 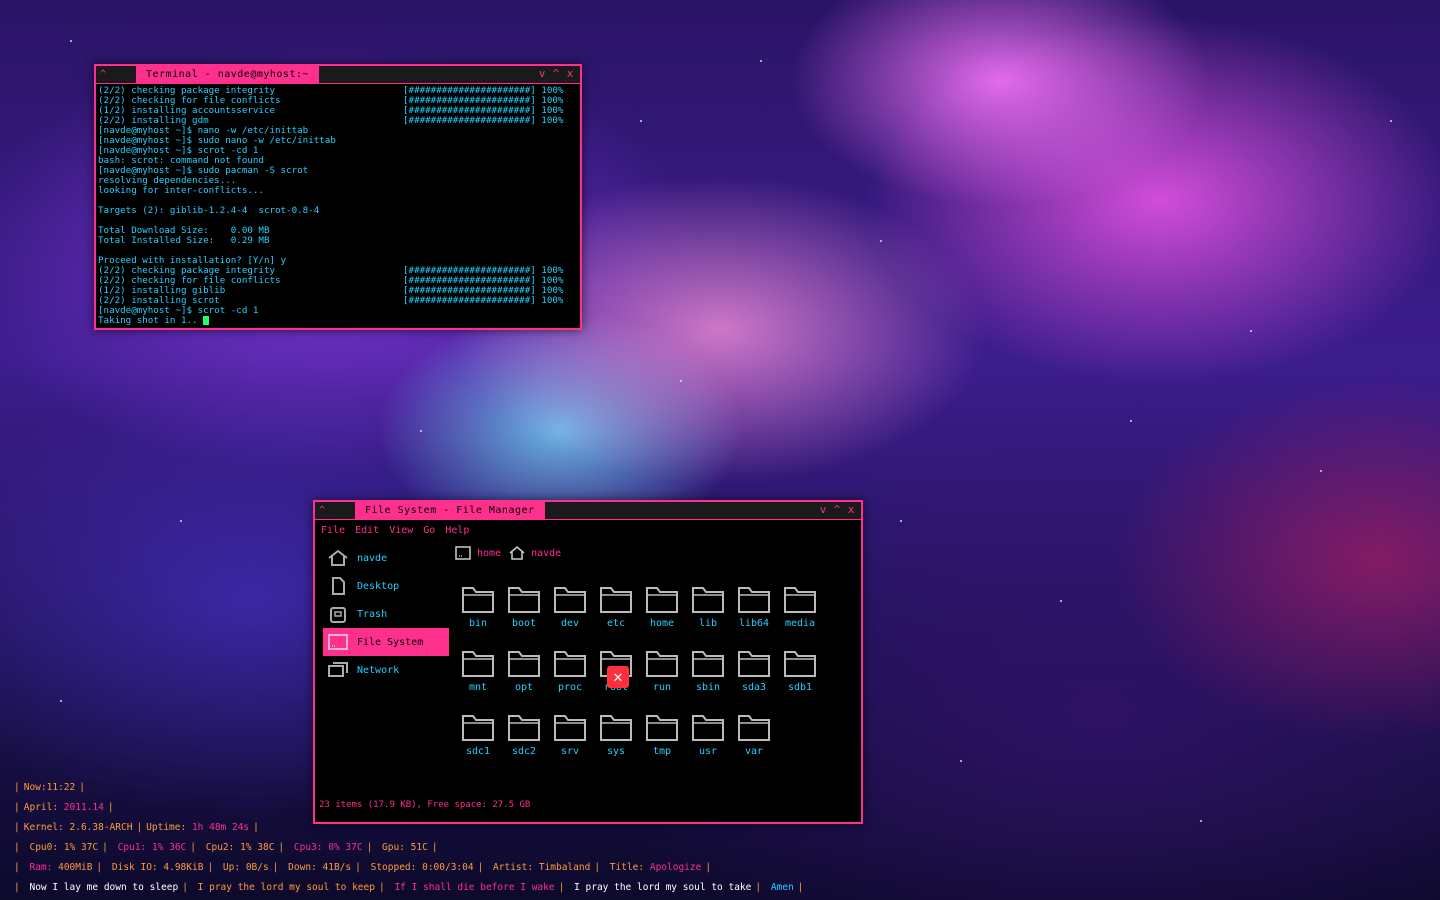 I want to click on folder-item-sdb1: sdb1, so click(x=800, y=678).